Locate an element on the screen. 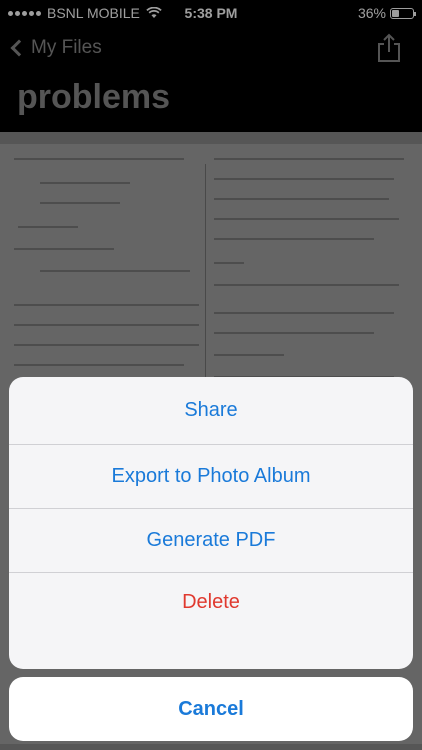  generate-pdf-button: Generate PDF is located at coordinates (211, 541).